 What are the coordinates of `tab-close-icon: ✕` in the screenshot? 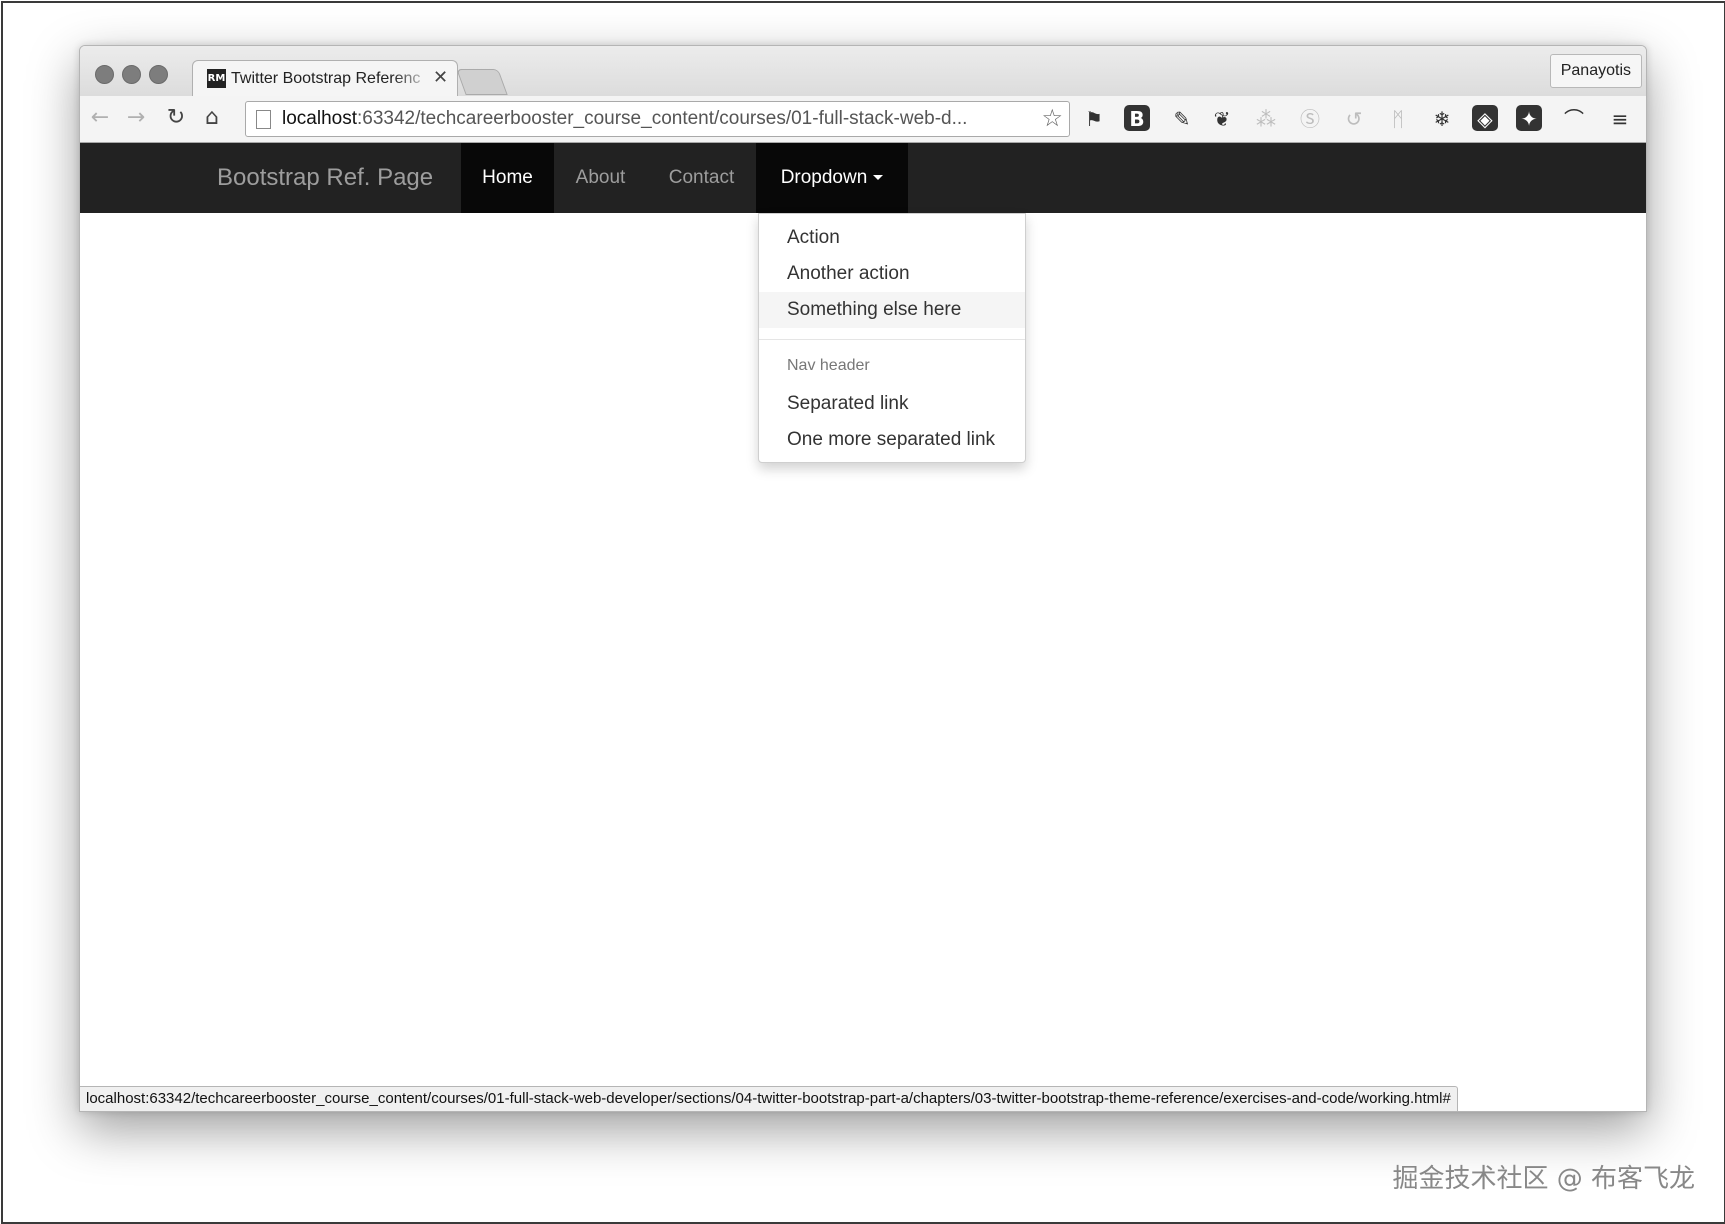 It's located at (440, 77).